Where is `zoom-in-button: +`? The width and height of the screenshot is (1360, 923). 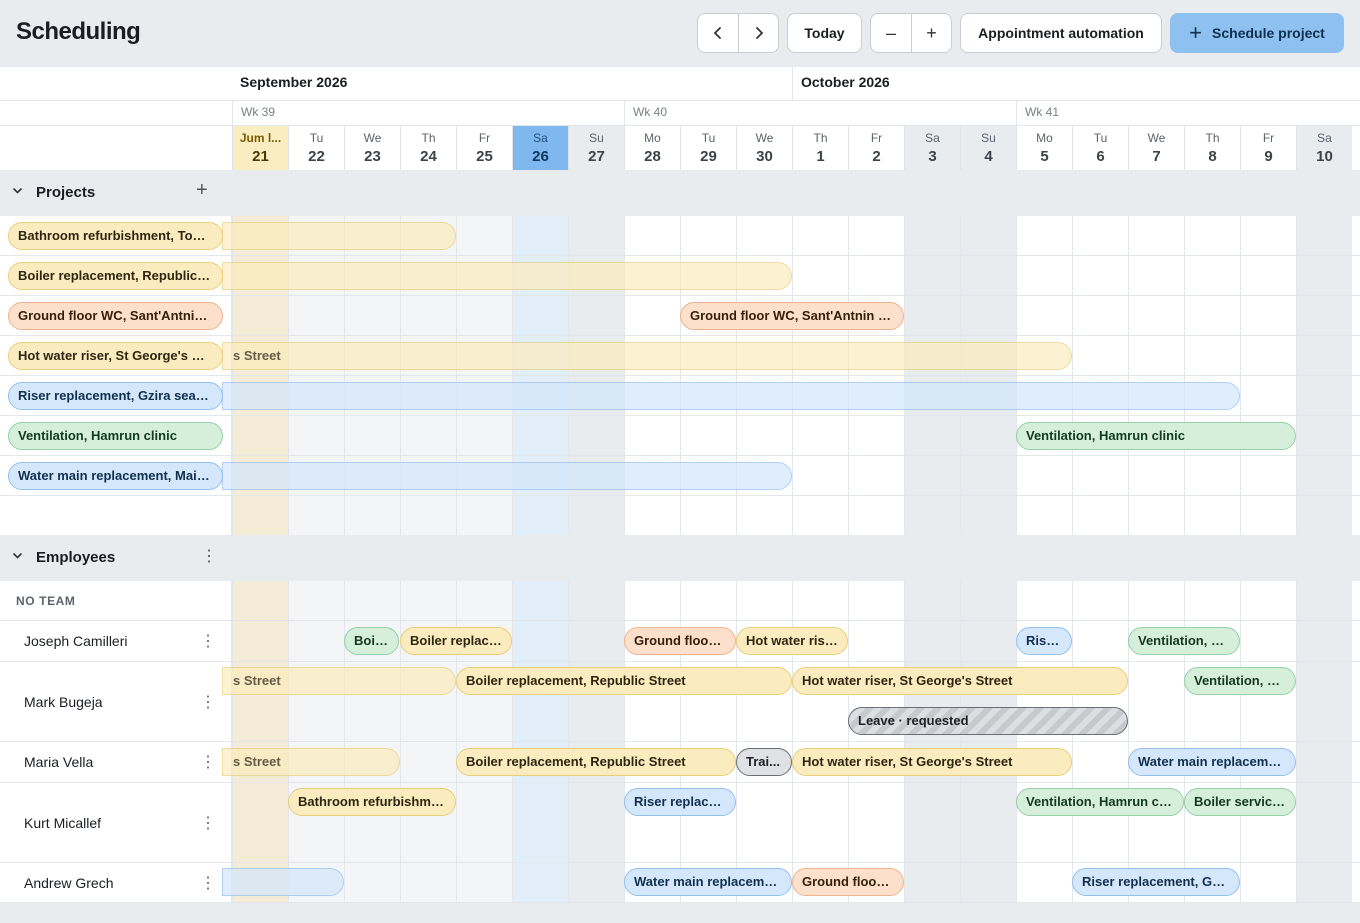
zoom-in-button: + is located at coordinates (931, 33).